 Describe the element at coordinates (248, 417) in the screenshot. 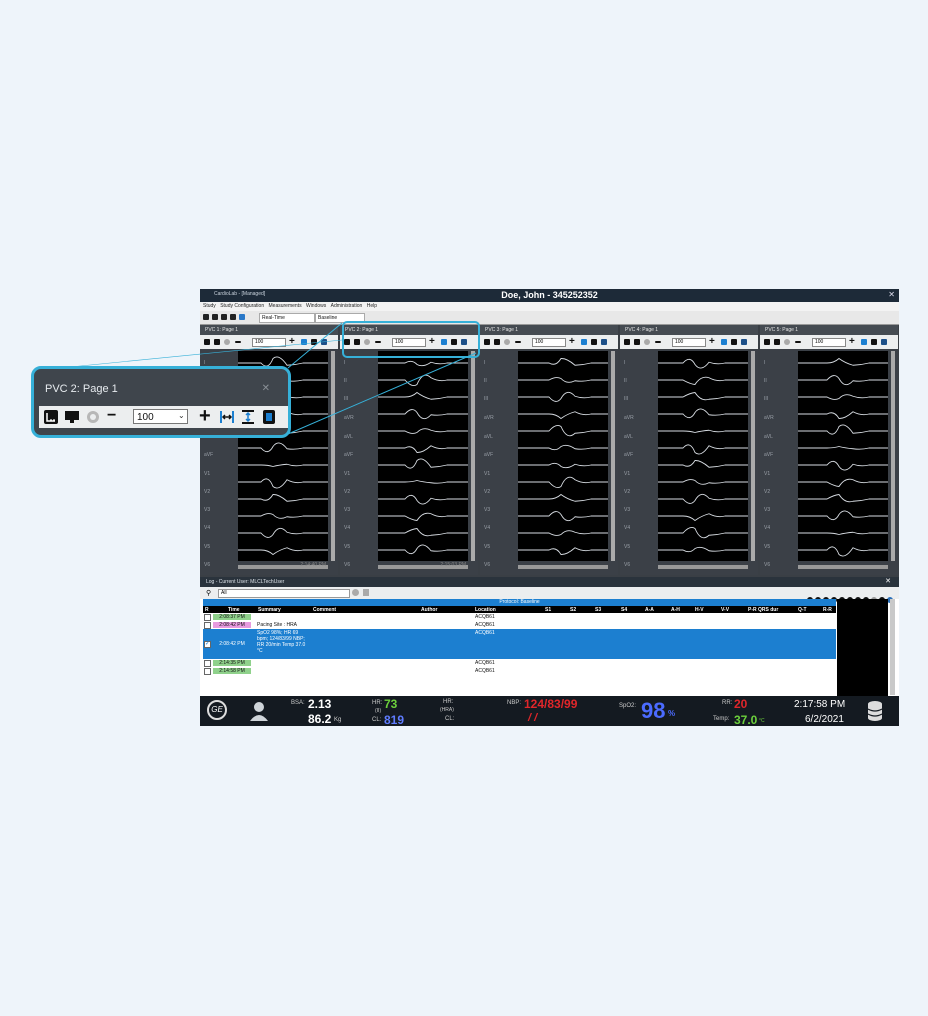

I see `fit-height-icon` at that location.